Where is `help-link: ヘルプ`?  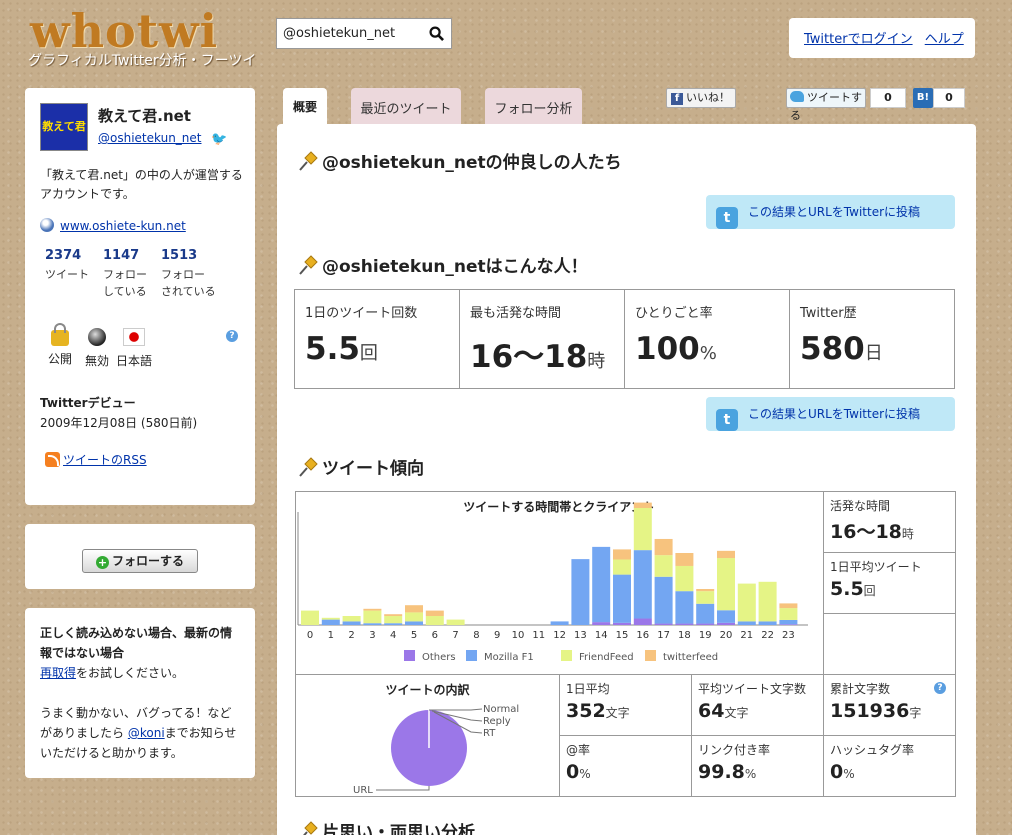
help-link: ヘルプ is located at coordinates (944, 39).